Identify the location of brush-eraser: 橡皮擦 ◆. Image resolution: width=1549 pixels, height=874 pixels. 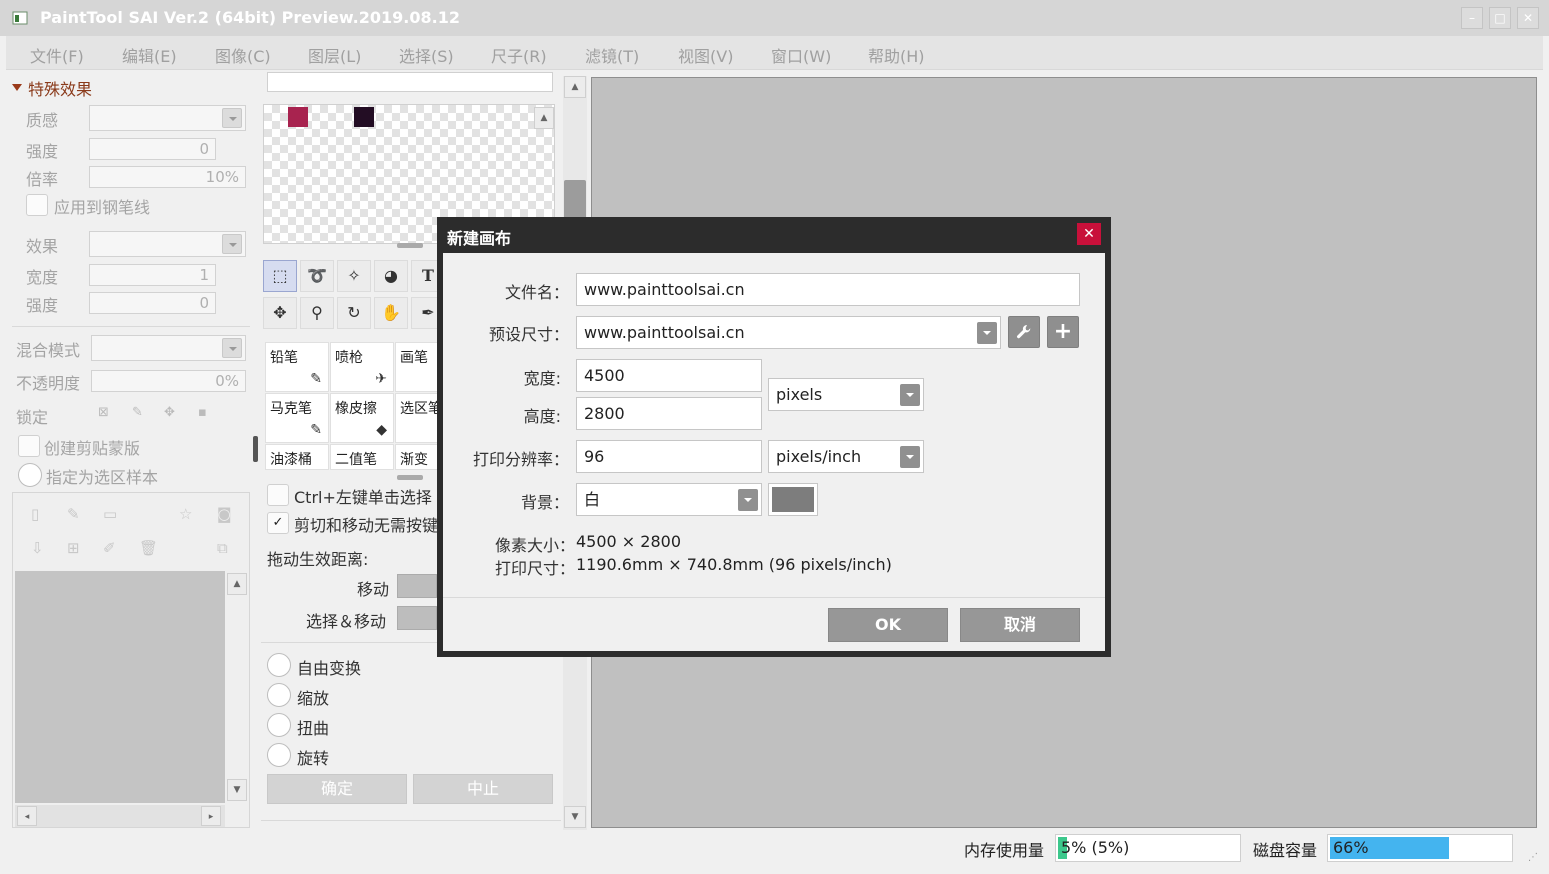
(362, 418).